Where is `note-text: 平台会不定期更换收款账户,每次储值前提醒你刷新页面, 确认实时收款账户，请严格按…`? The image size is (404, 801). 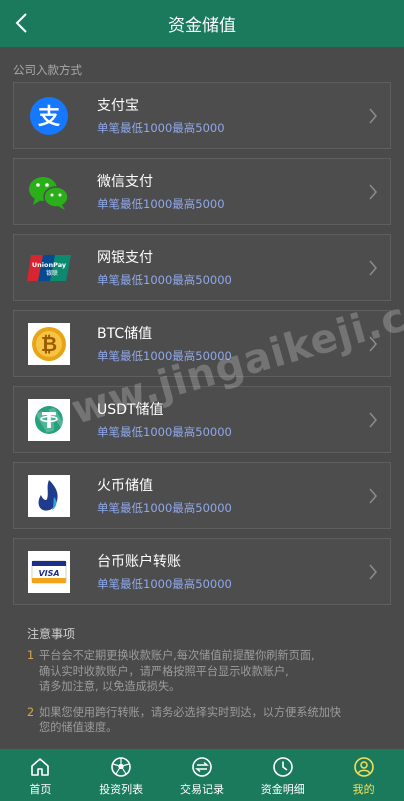
note-text: 平台会不定期更换收款账户,每次储值前提醒你刷新页面, 确认实时收款账户，请严格按… is located at coordinates (177, 671).